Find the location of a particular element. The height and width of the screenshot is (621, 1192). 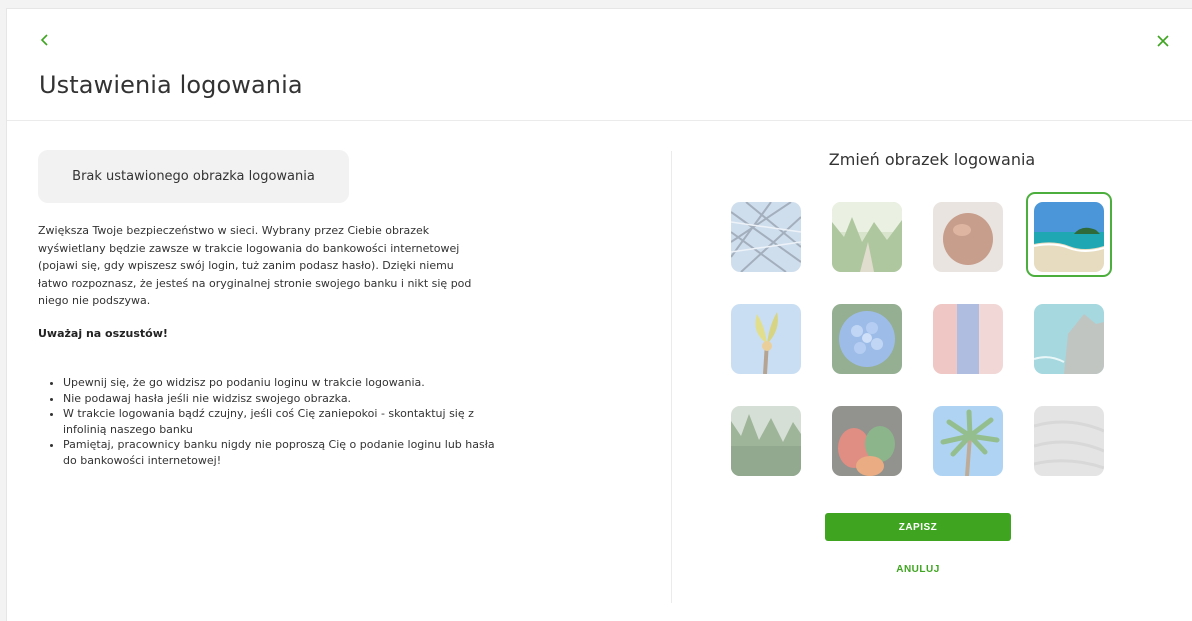

cancel-button: ANULUJ is located at coordinates (918, 569).